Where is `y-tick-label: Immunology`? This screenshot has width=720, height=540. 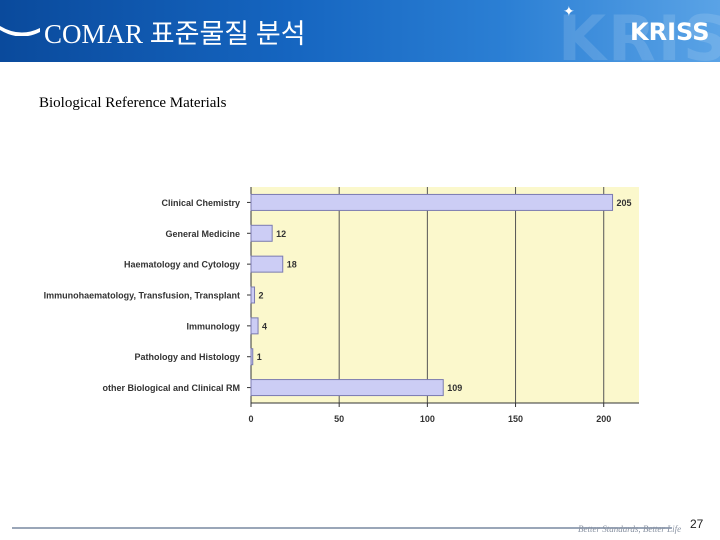 y-tick-label: Immunology is located at coordinates (214, 326).